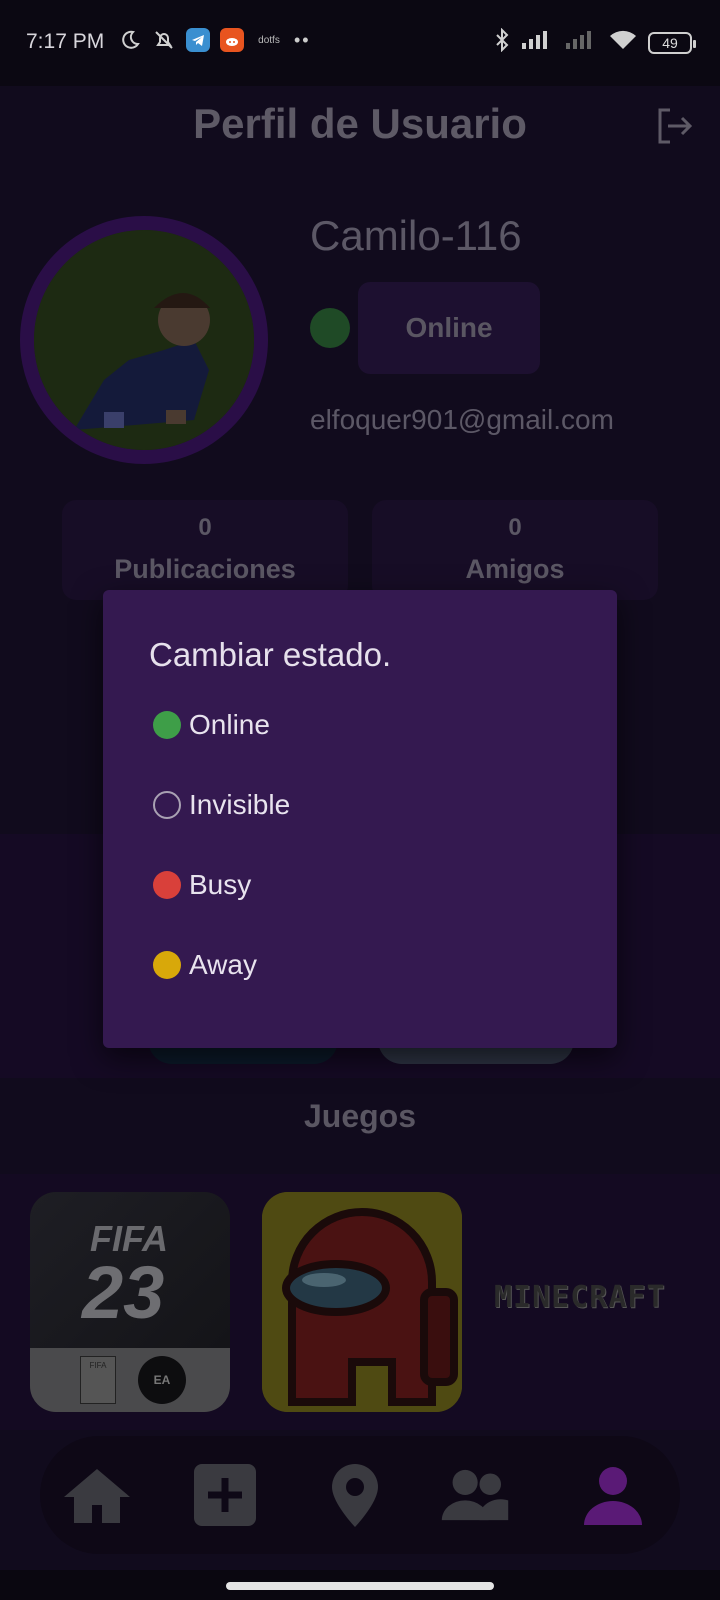  What do you see at coordinates (581, 42) in the screenshot?
I see `signal-2-icon` at bounding box center [581, 42].